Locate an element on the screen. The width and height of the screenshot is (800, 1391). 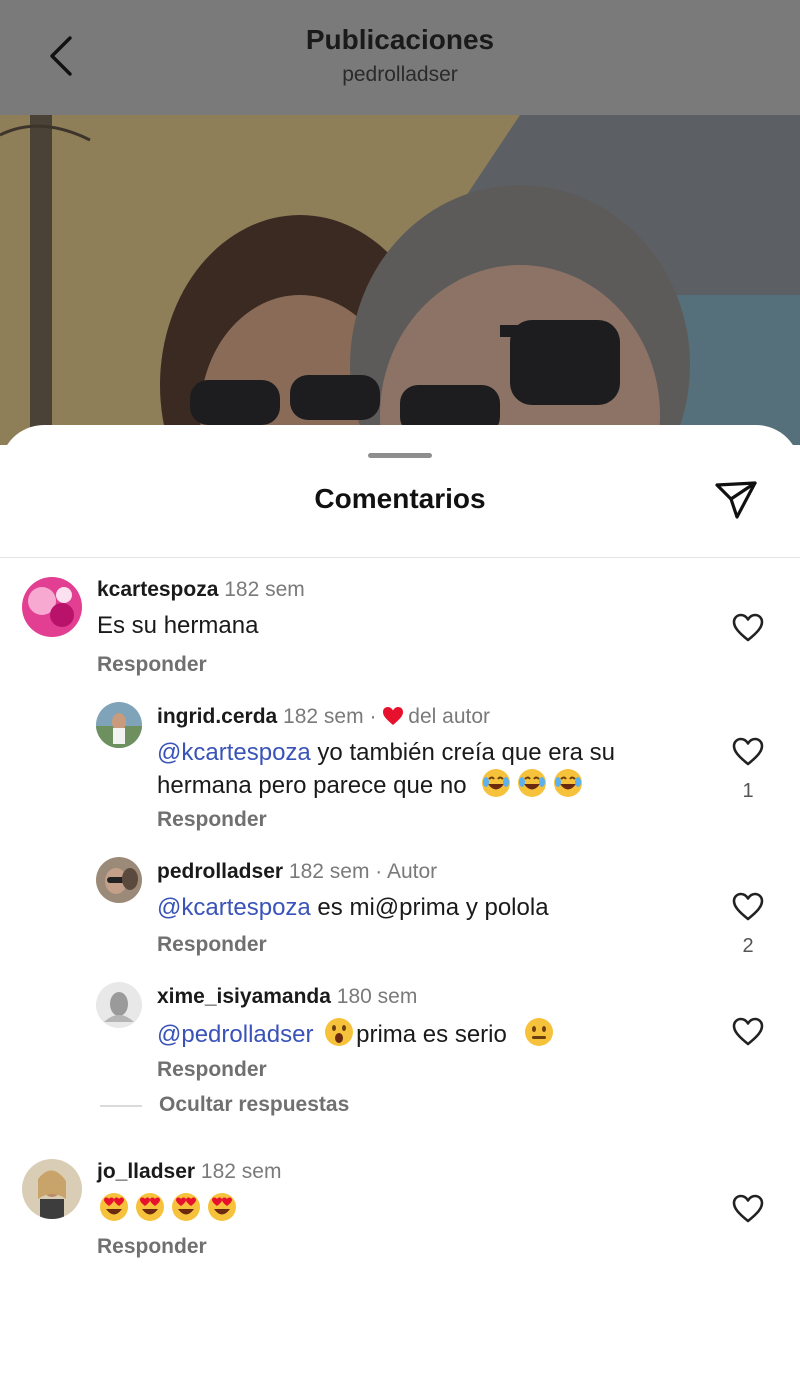
comment-text: @pedrolladser prima es serio is located at coordinates (358, 1033).